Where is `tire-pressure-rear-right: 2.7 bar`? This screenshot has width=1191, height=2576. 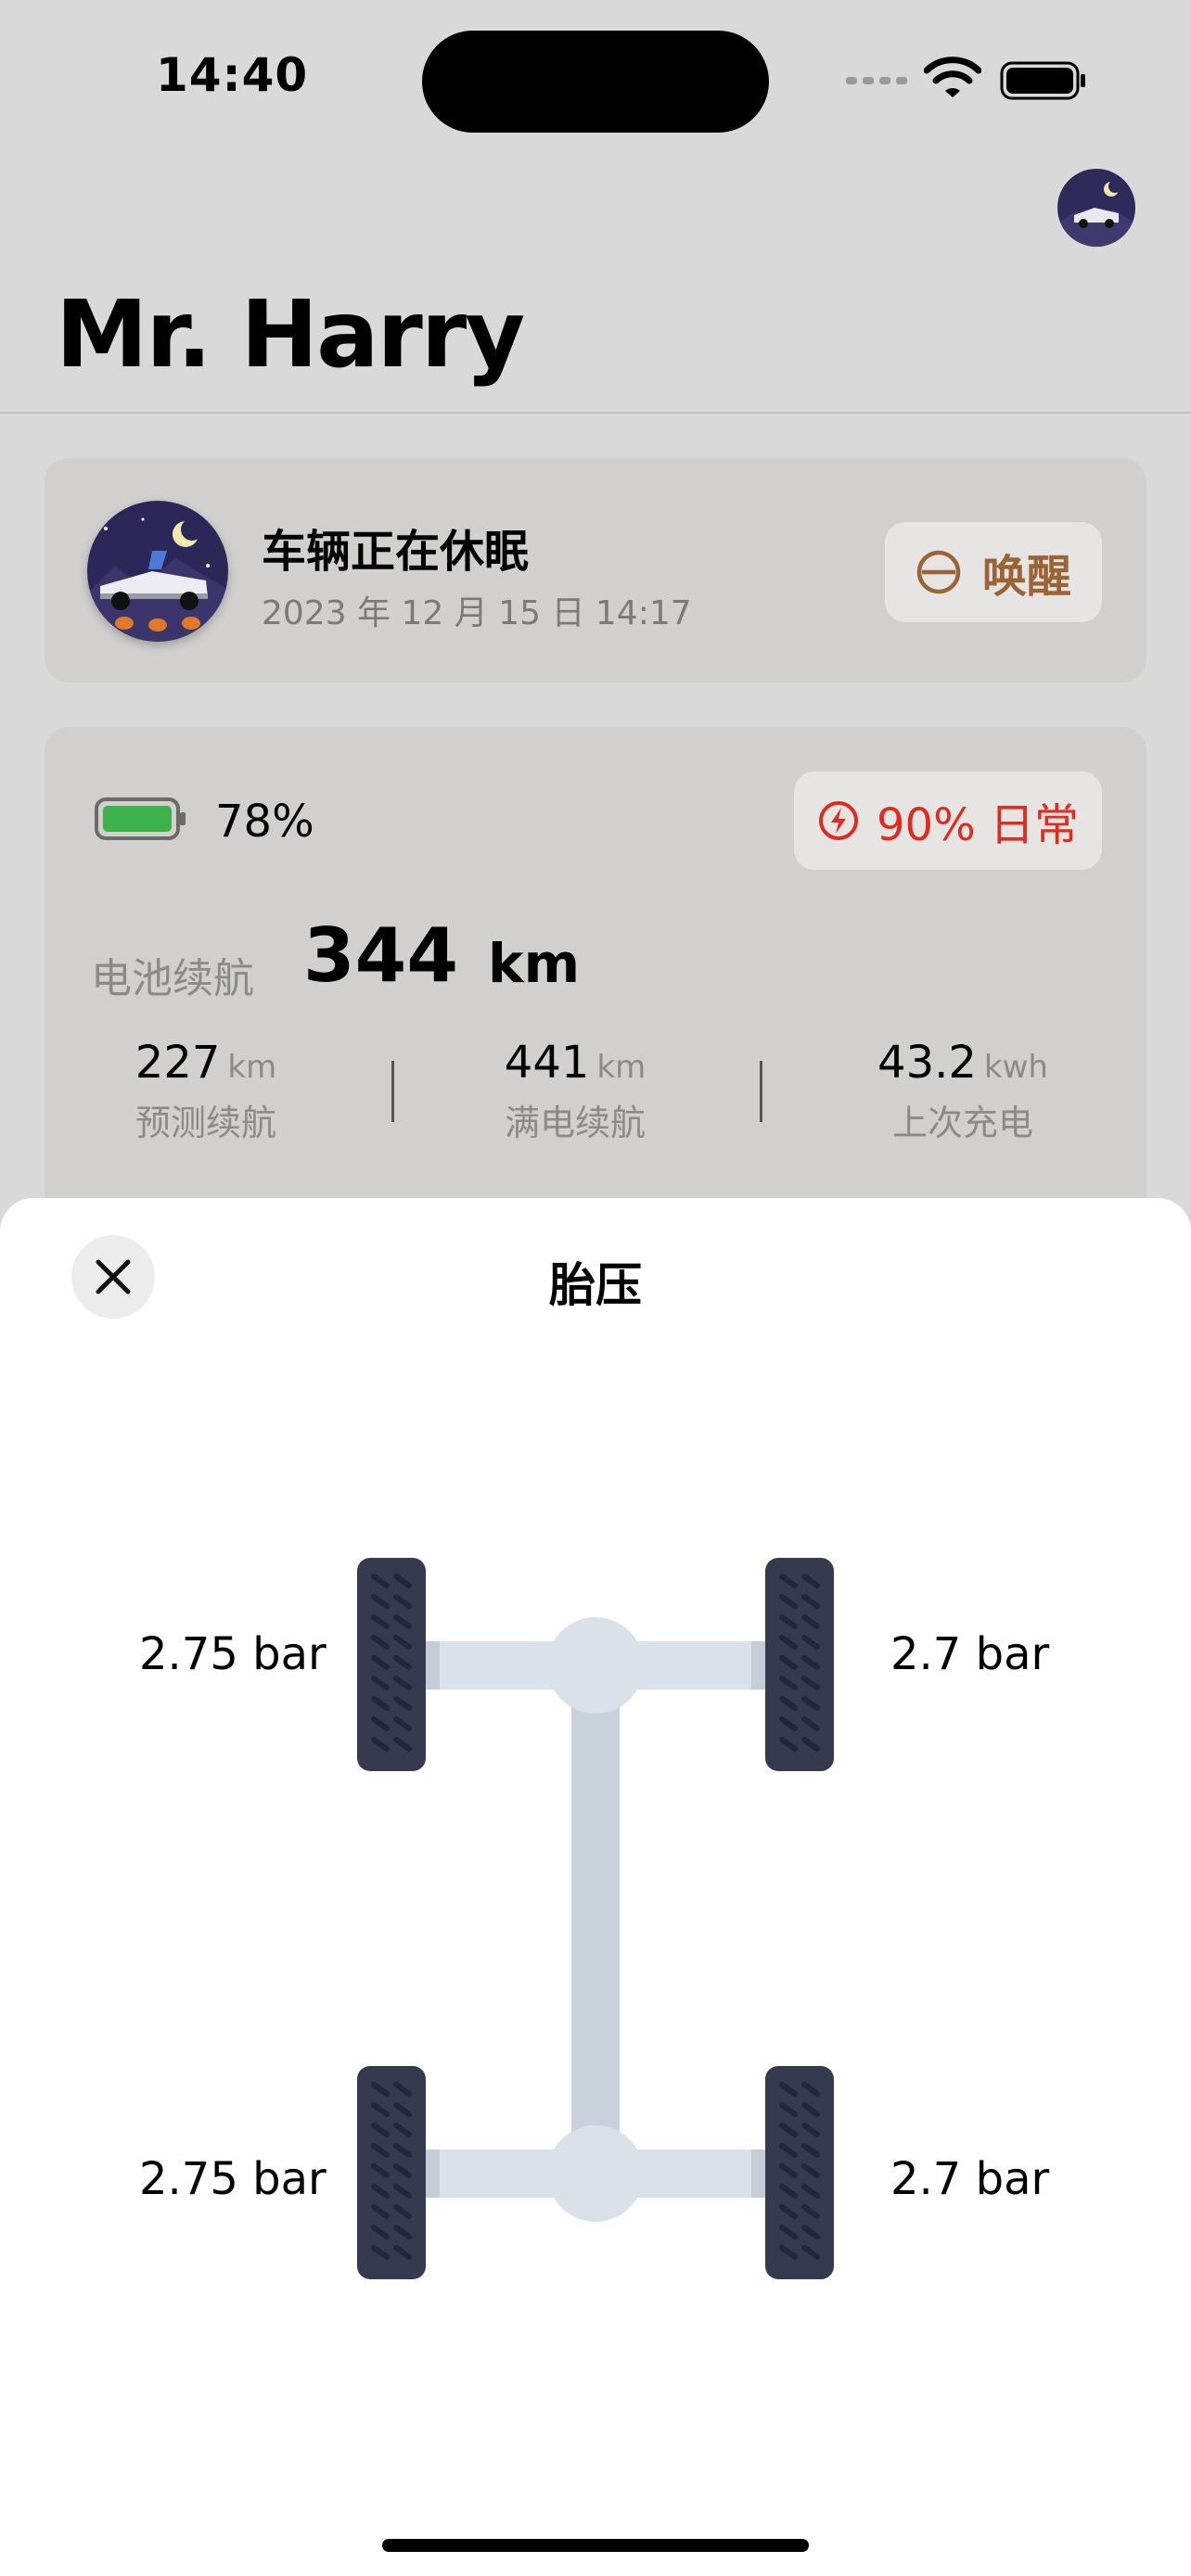 tire-pressure-rear-right: 2.7 bar is located at coordinates (970, 2179).